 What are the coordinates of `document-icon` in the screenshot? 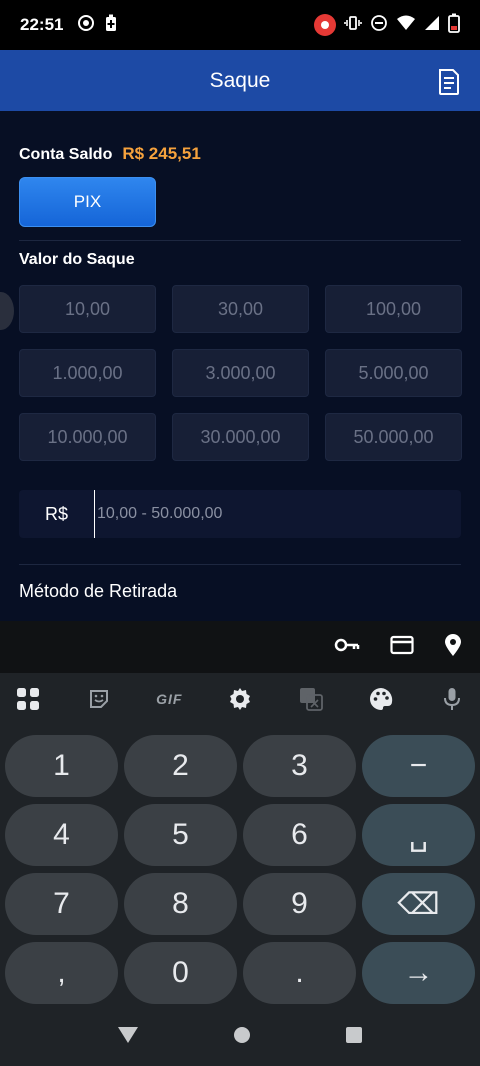 It's located at (449, 82).